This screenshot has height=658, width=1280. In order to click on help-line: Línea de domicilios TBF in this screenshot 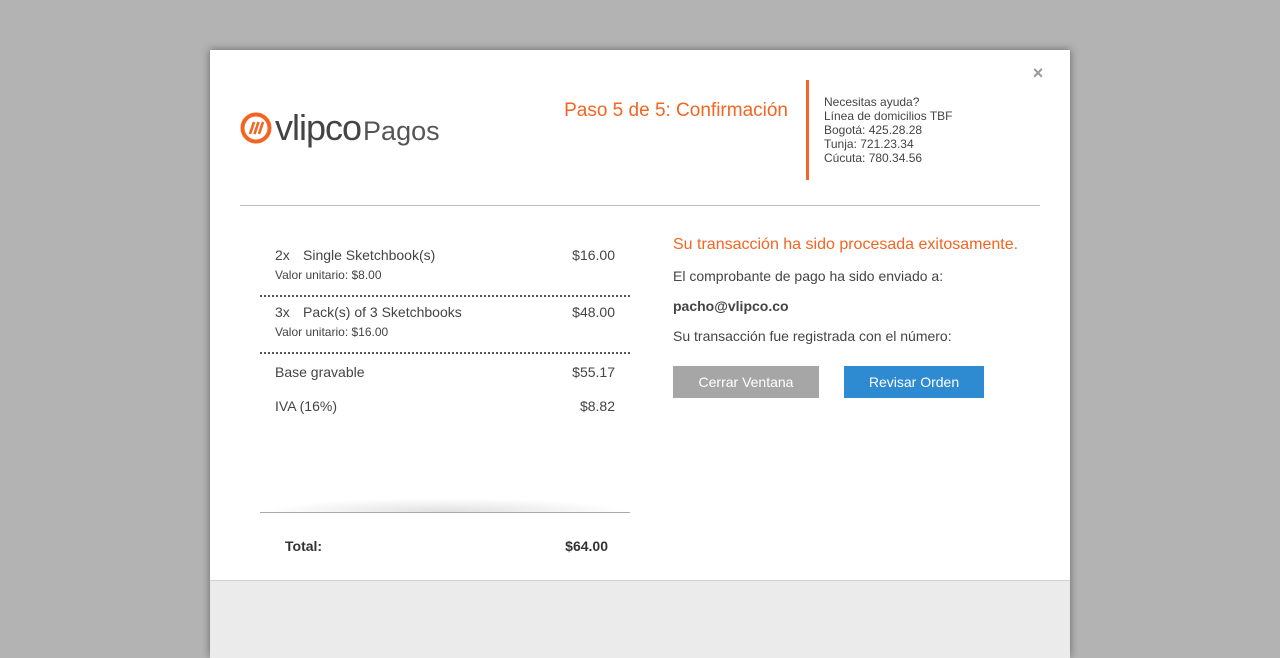, I will do `click(888, 116)`.